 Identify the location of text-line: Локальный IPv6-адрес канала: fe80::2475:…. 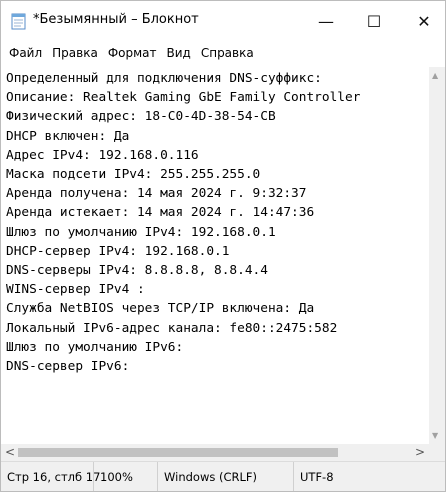
(172, 328).